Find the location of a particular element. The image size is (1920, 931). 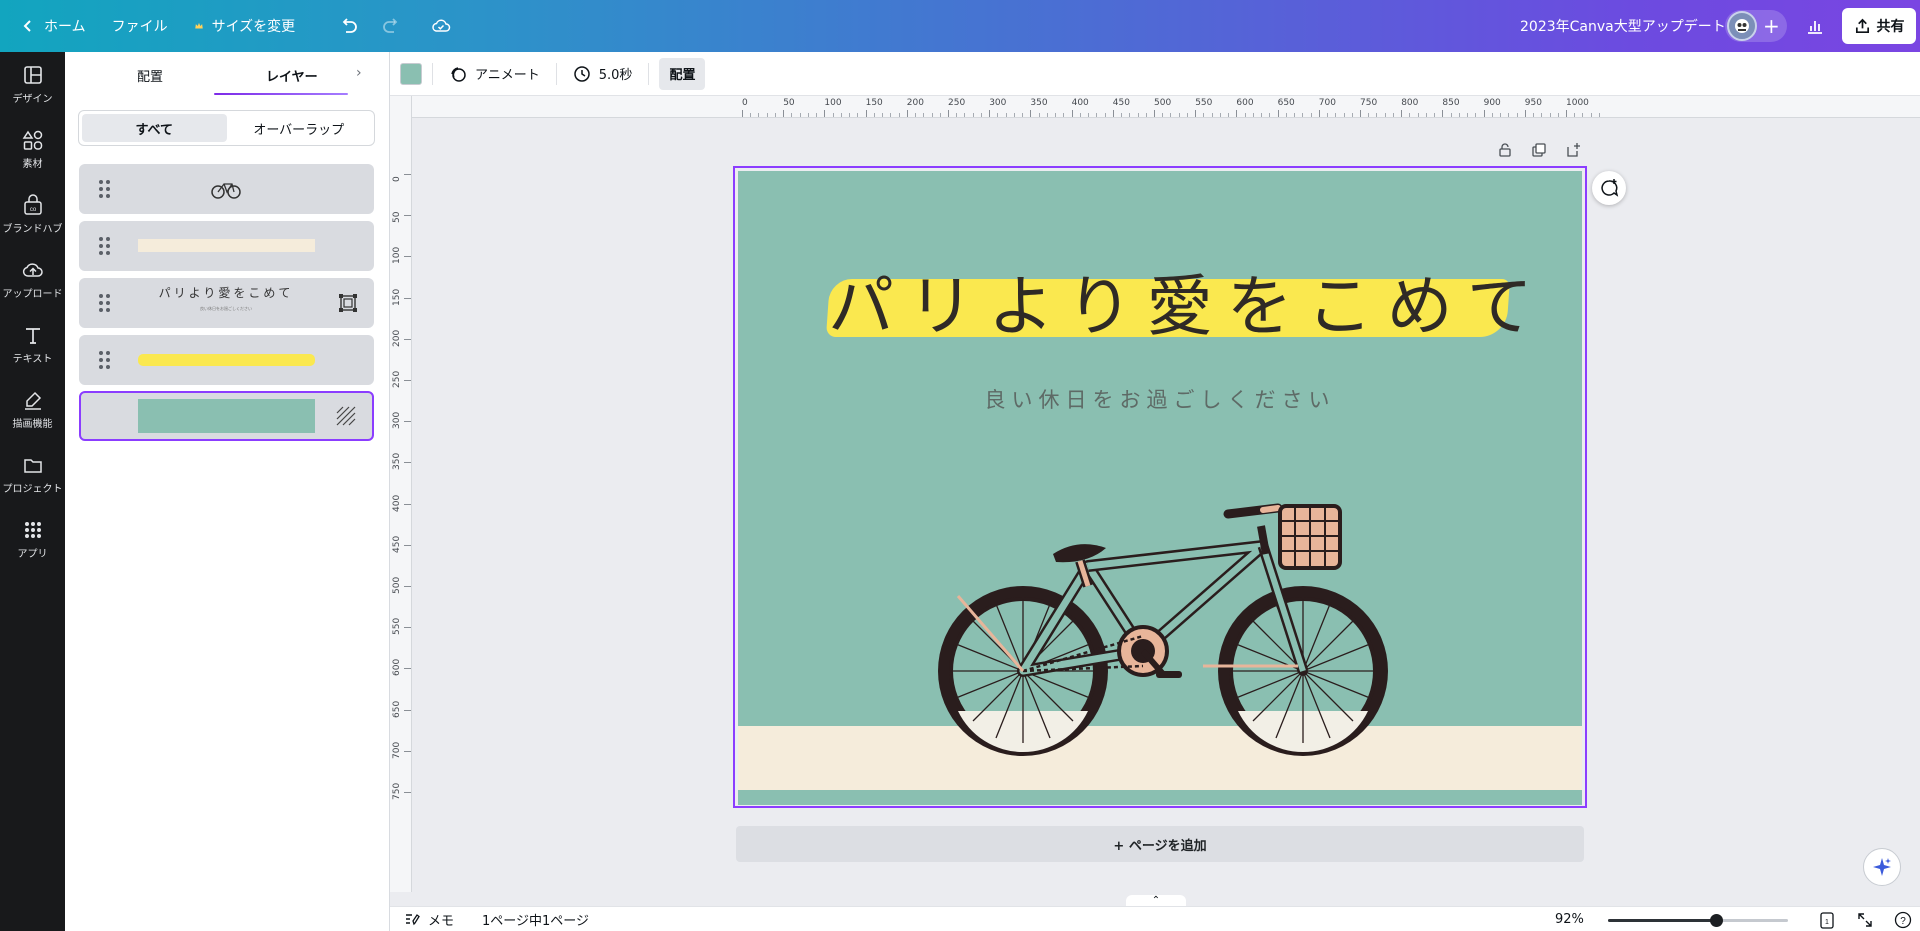

top-bar: ホーム ファイル サイズを変更 2023年Canva大型アップデート + 共有 is located at coordinates (960, 26).